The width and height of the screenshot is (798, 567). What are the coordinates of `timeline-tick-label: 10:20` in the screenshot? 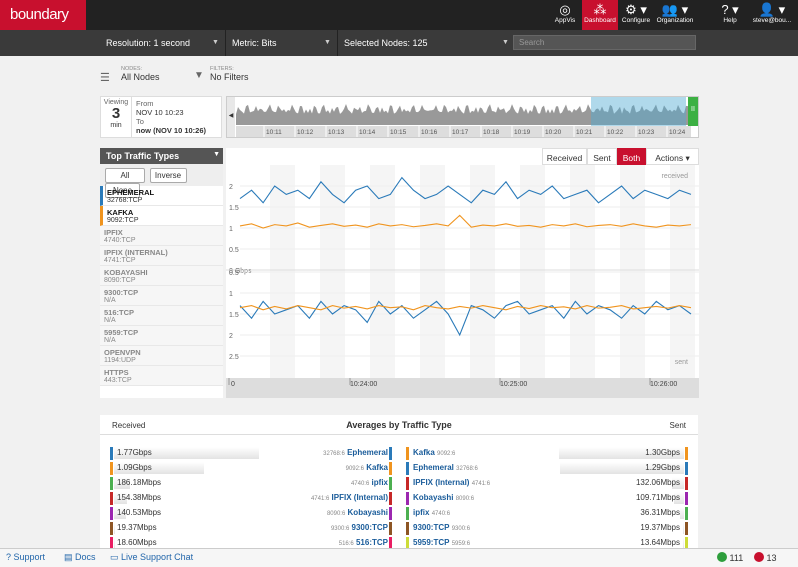 It's located at (553, 132).